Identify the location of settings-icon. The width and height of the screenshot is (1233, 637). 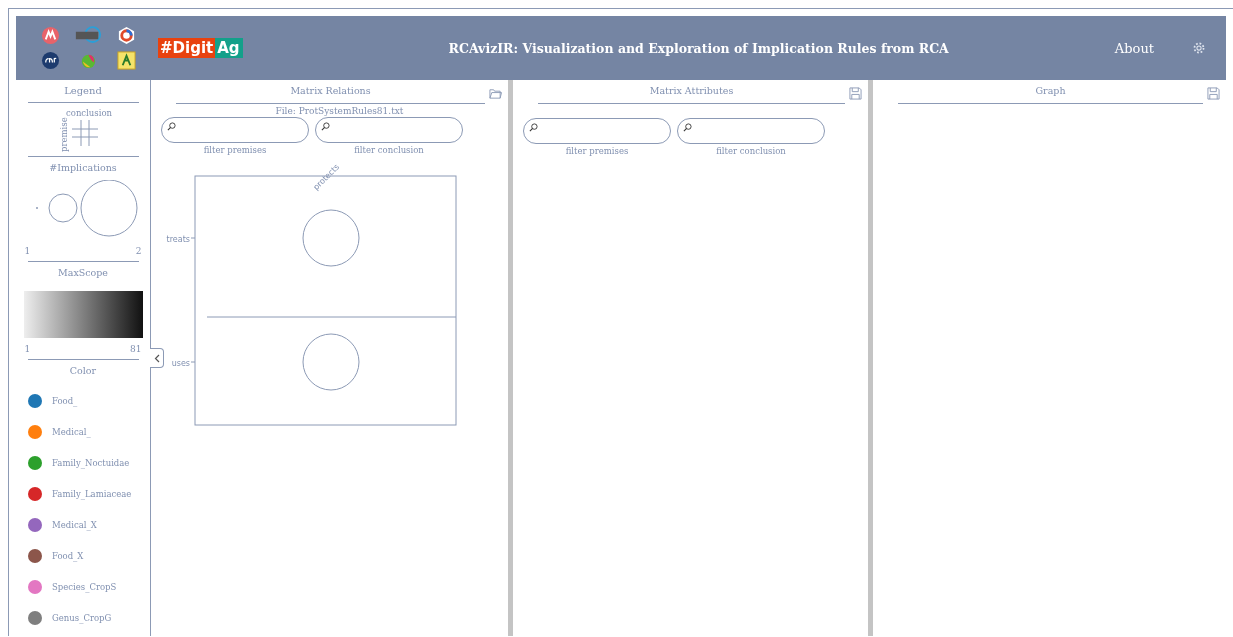
(1199, 48).